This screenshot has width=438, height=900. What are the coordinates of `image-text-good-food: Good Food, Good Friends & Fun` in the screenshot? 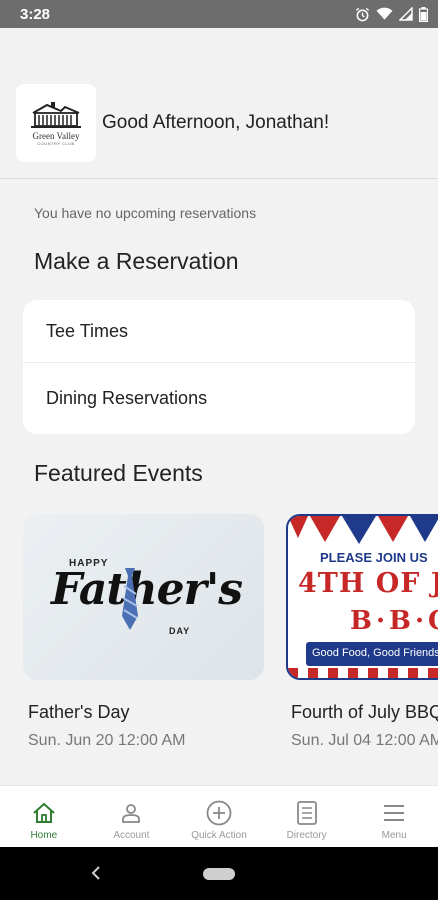 It's located at (375, 653).